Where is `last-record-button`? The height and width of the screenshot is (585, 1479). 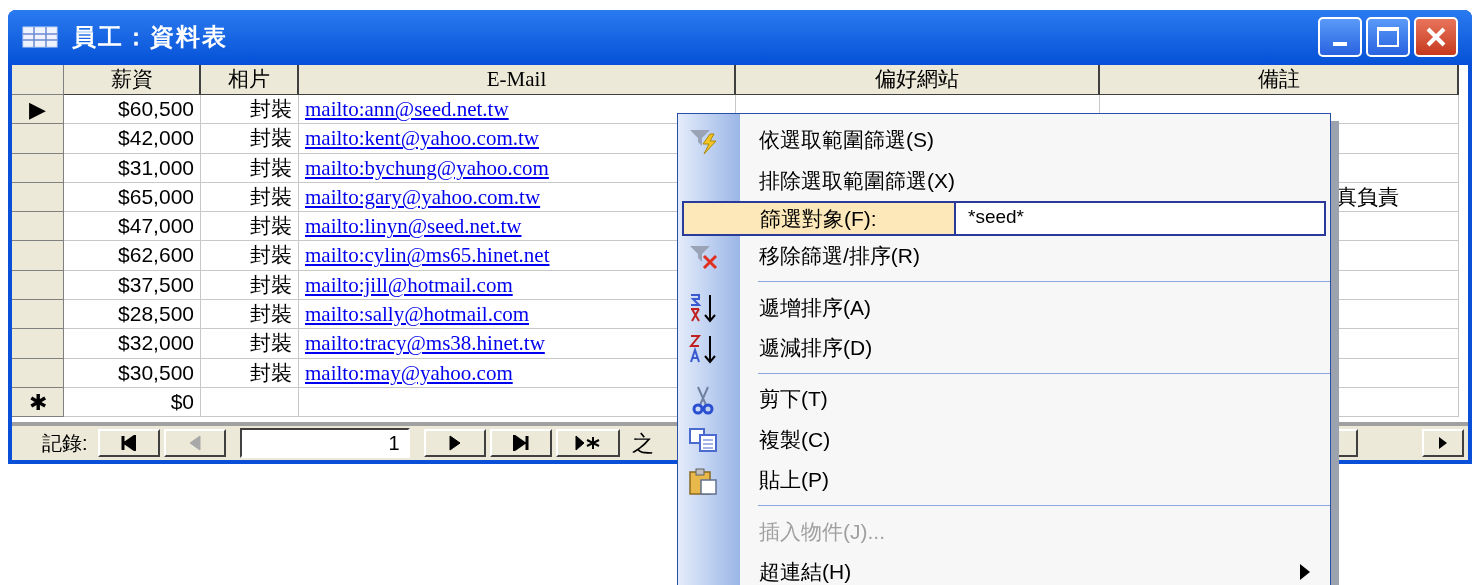 last-record-button is located at coordinates (520, 443).